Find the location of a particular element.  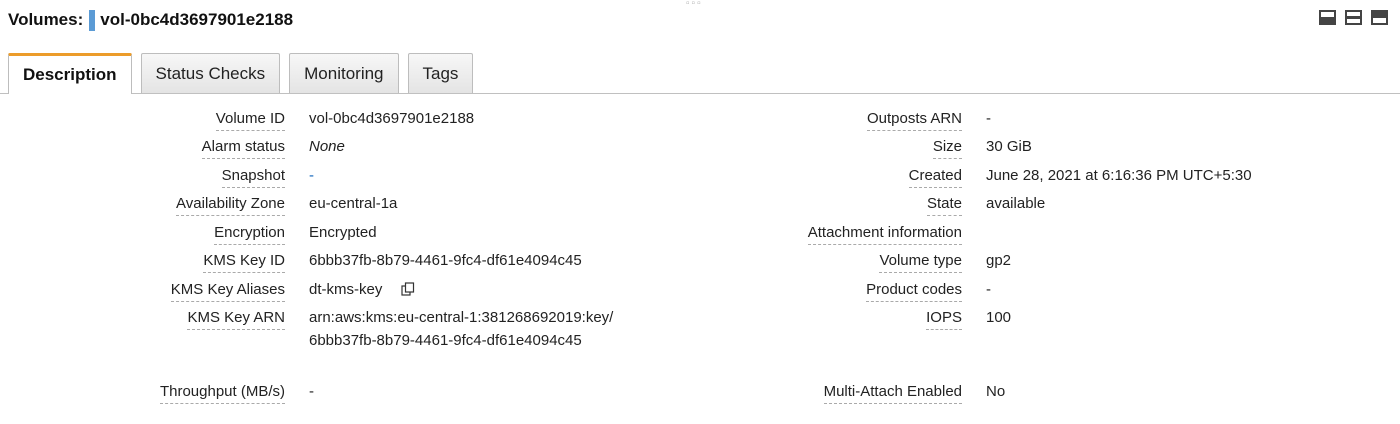

pane-layout-controls is located at coordinates (1353, 17).